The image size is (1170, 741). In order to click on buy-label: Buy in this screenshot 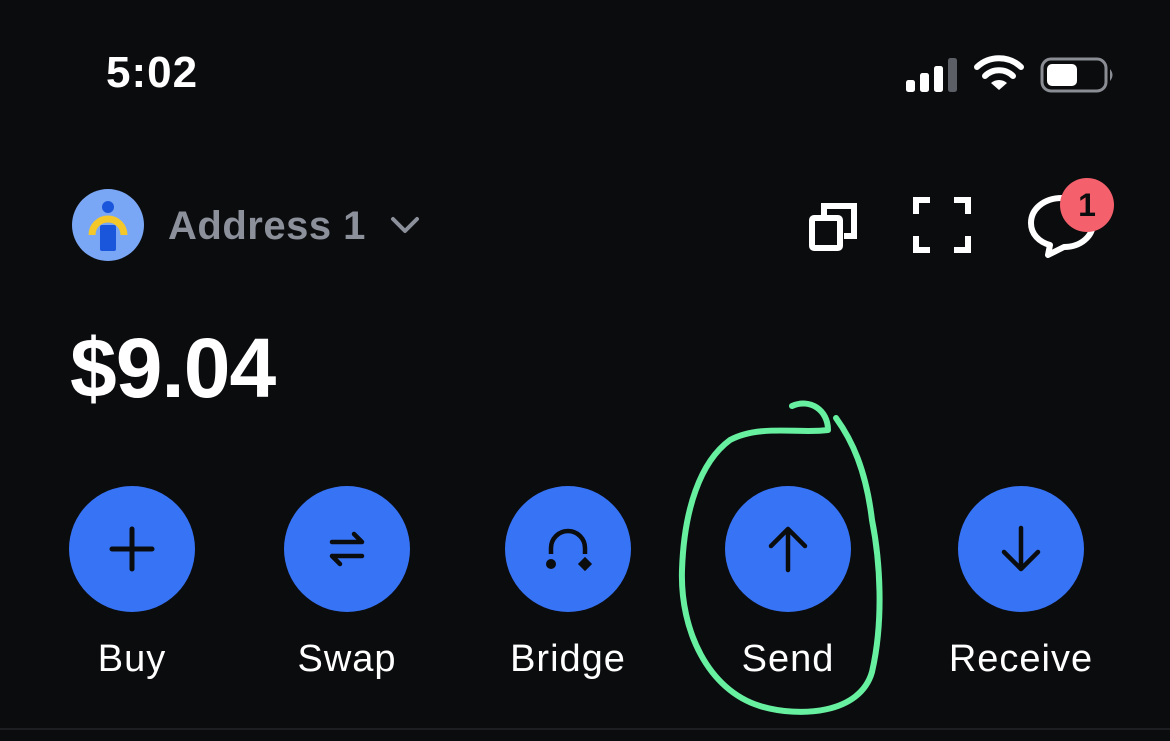, I will do `click(132, 659)`.